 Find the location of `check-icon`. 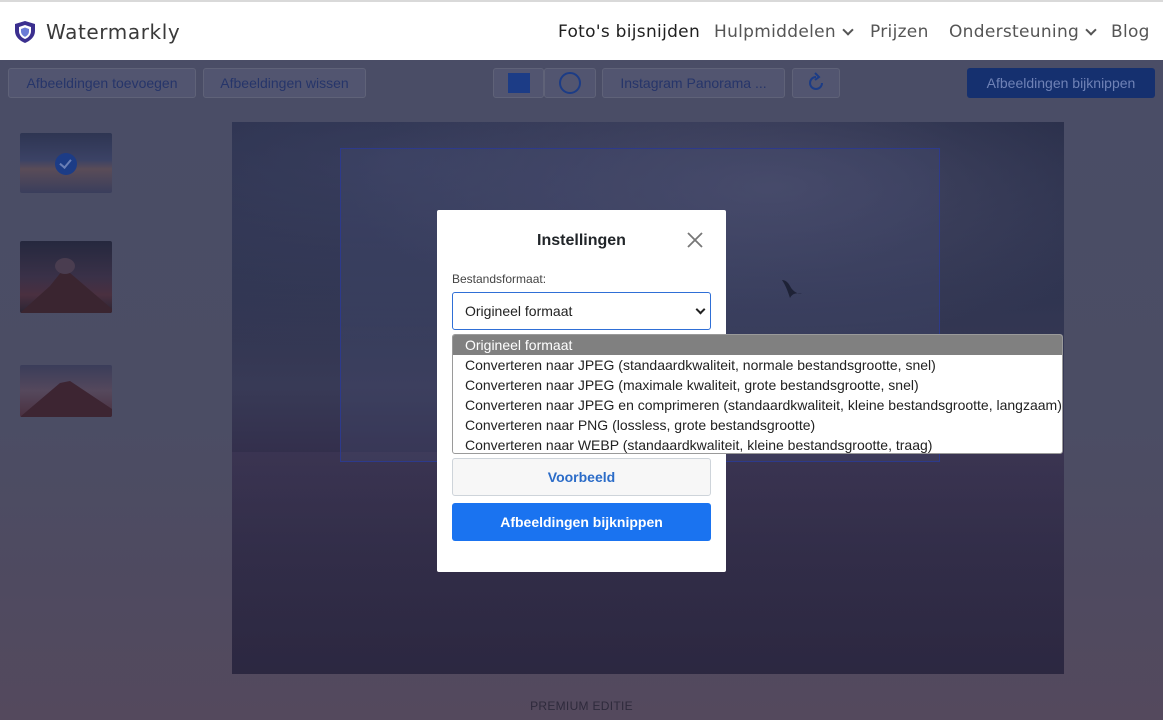

check-icon is located at coordinates (66, 164).